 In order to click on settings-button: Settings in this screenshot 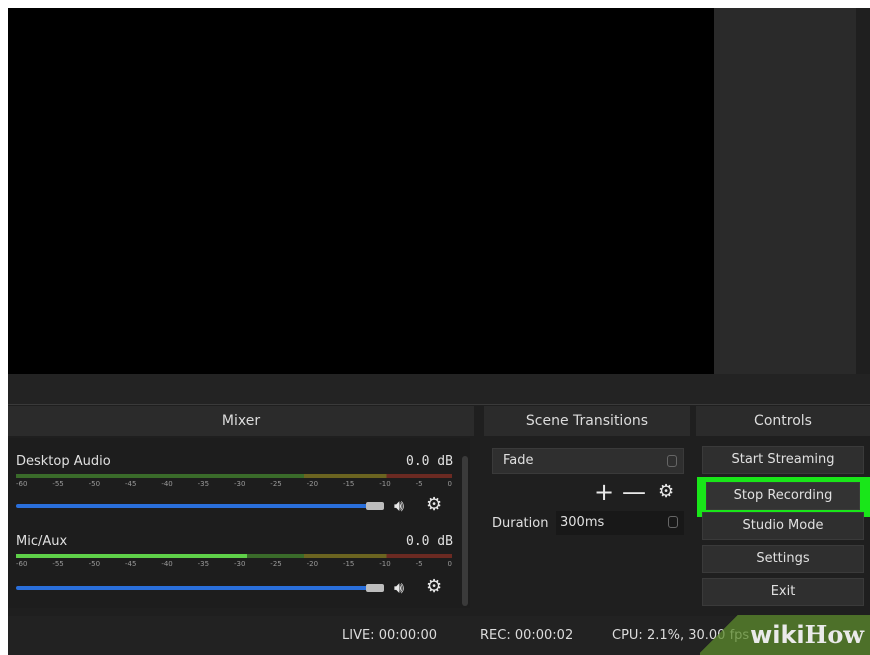, I will do `click(783, 559)`.